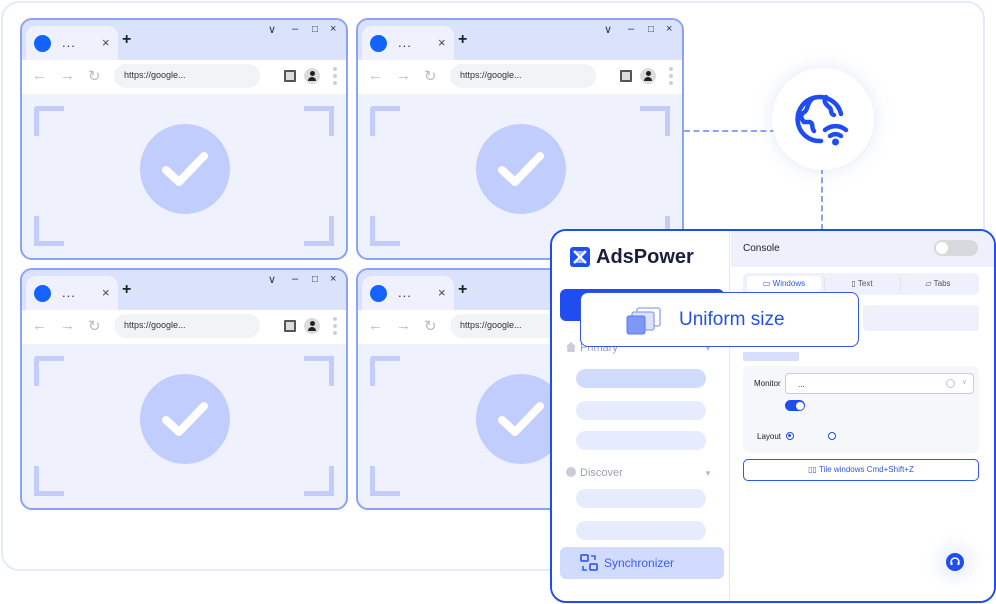 Image resolution: width=996 pixels, height=604 pixels. Describe the element at coordinates (814, 469) in the screenshot. I see `tile-icon: ▯▯` at that location.